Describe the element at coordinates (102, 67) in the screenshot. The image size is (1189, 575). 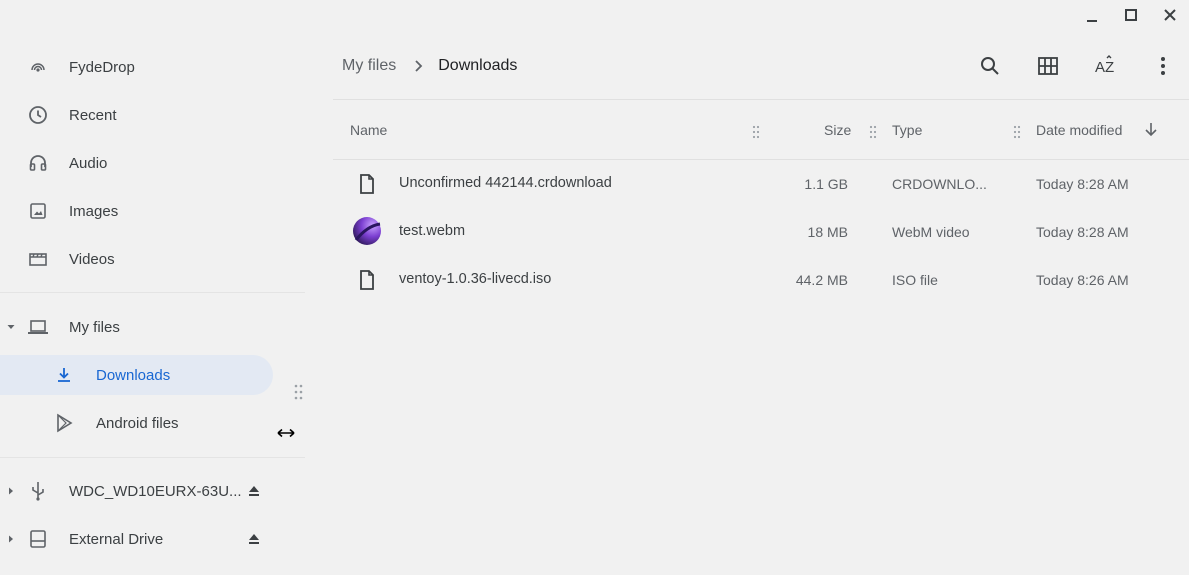
I see `sidebar-item-label: FydeDrop` at that location.